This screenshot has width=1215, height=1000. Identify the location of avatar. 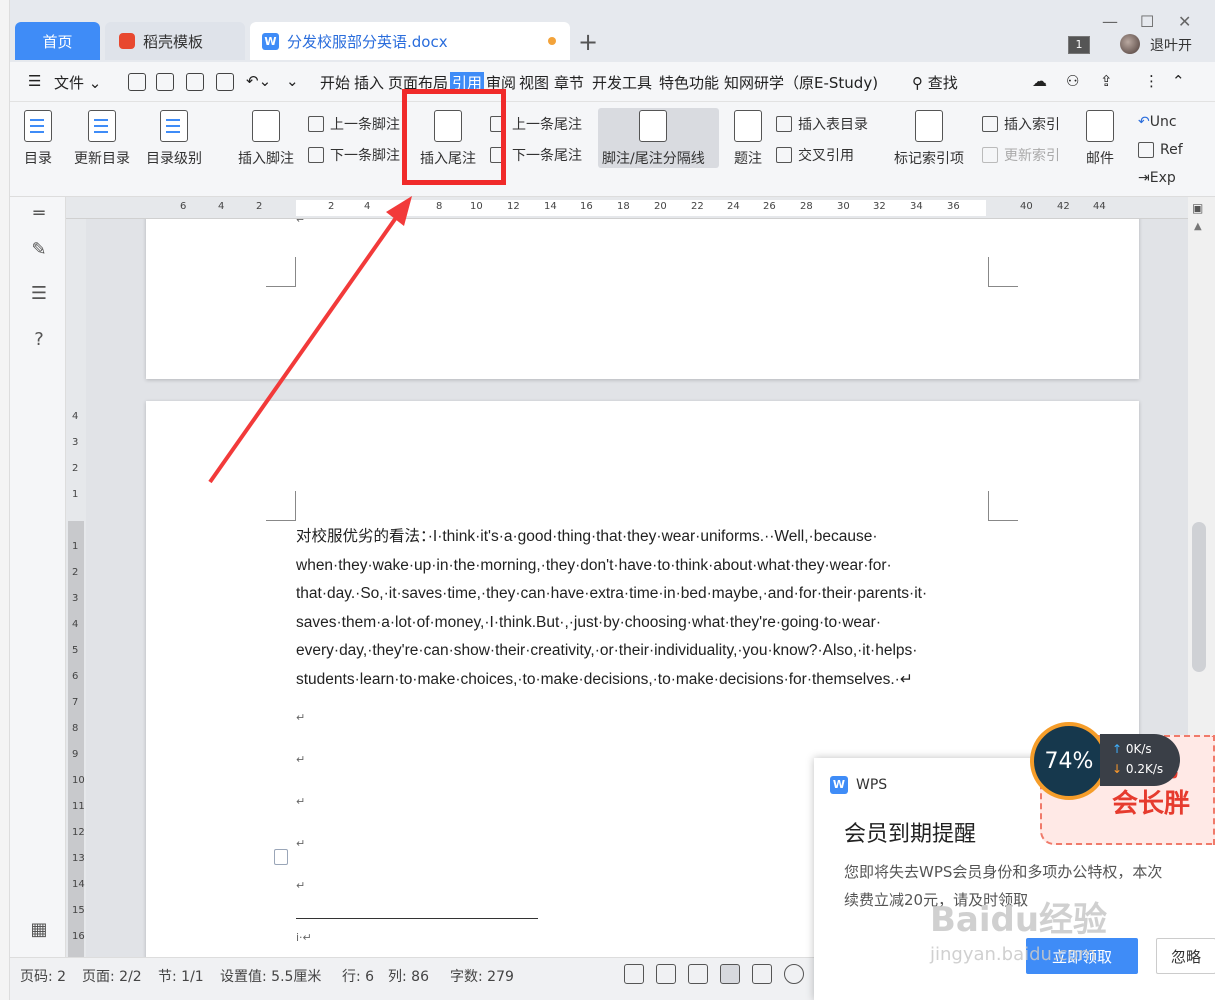
(1130, 44).